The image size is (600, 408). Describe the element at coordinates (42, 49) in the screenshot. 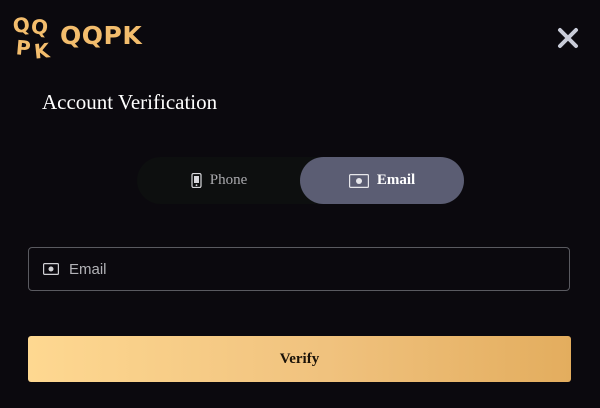

I see `svg-text: K` at that location.